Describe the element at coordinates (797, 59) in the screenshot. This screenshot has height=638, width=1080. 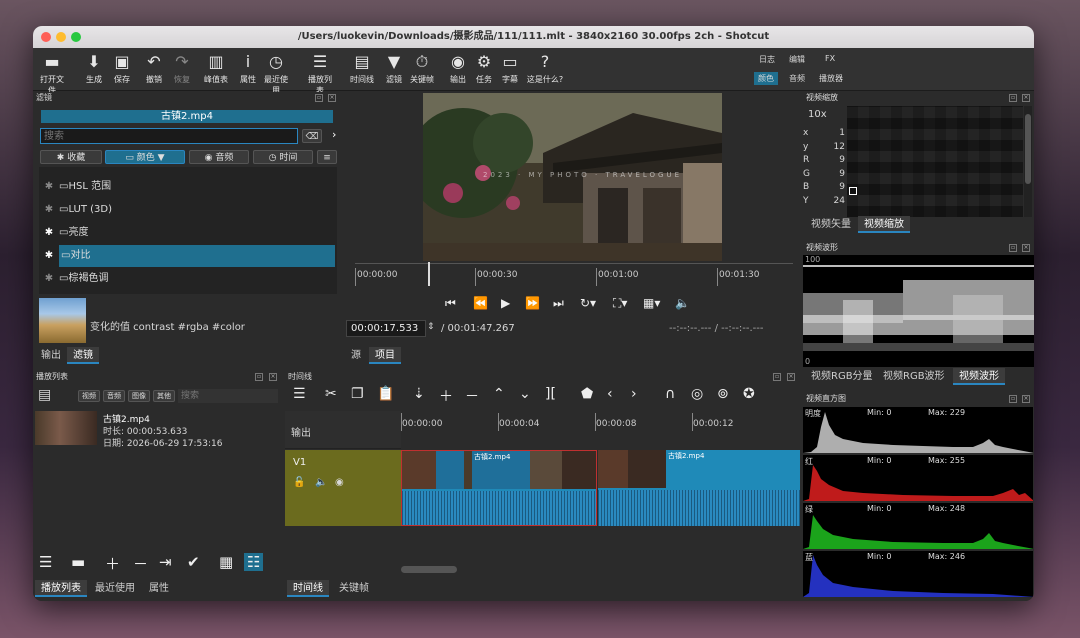
I see `layout-edit: 编辑` at that location.